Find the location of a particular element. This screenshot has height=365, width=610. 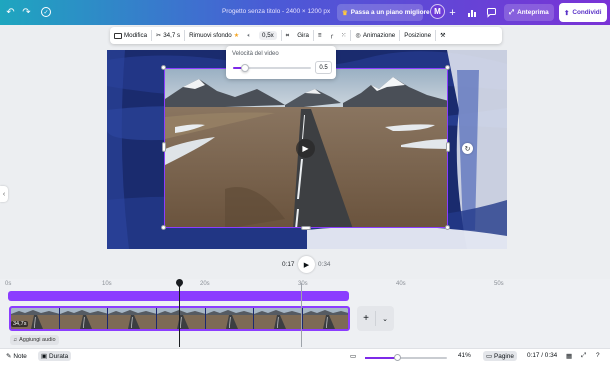

add-audio-button: ♫ Aggiungi audio is located at coordinates (34, 340).